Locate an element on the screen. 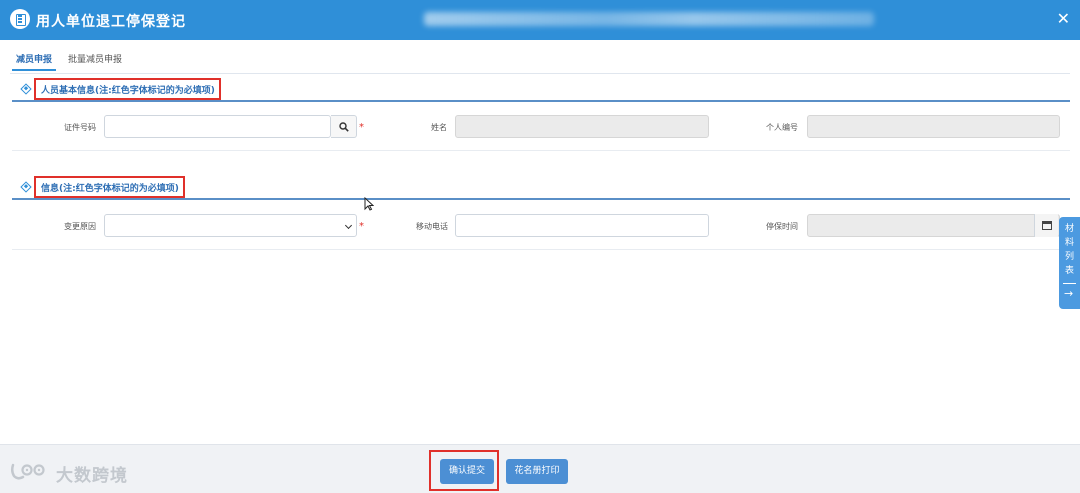 The width and height of the screenshot is (1080, 493). name-field is located at coordinates (582, 126).